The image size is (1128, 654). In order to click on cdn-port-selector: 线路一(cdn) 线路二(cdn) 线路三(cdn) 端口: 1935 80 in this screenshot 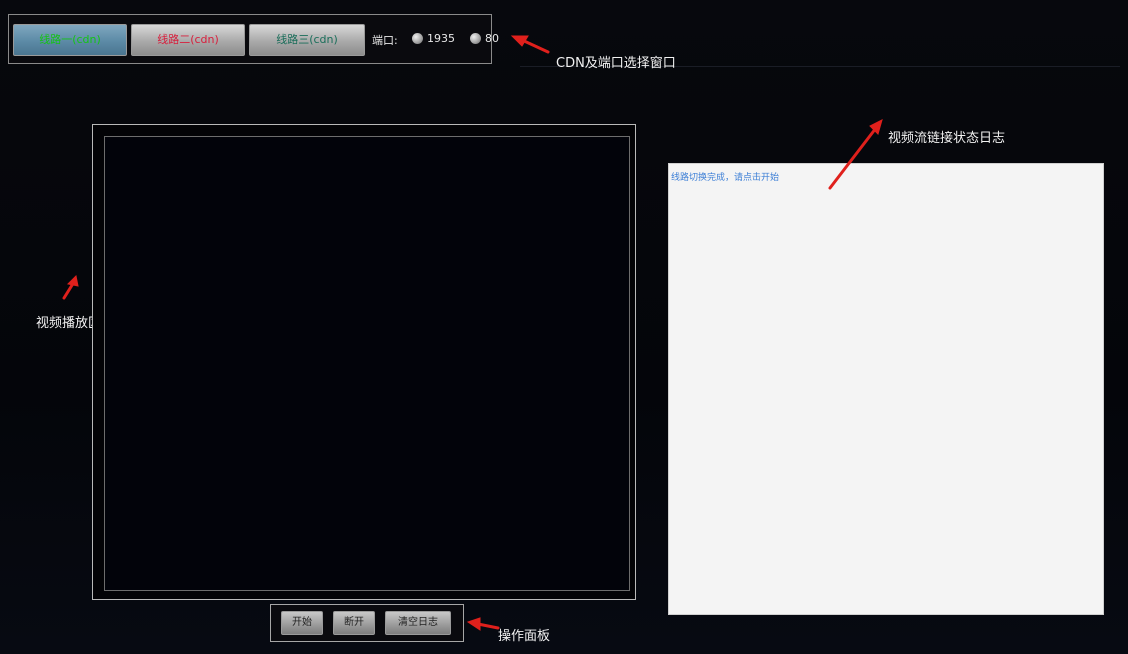, I will do `click(253, 39)`.